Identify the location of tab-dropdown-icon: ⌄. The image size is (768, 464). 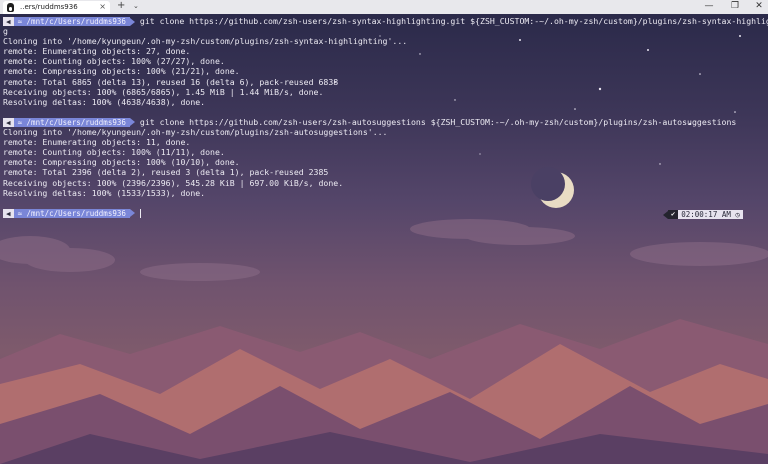
(136, 6).